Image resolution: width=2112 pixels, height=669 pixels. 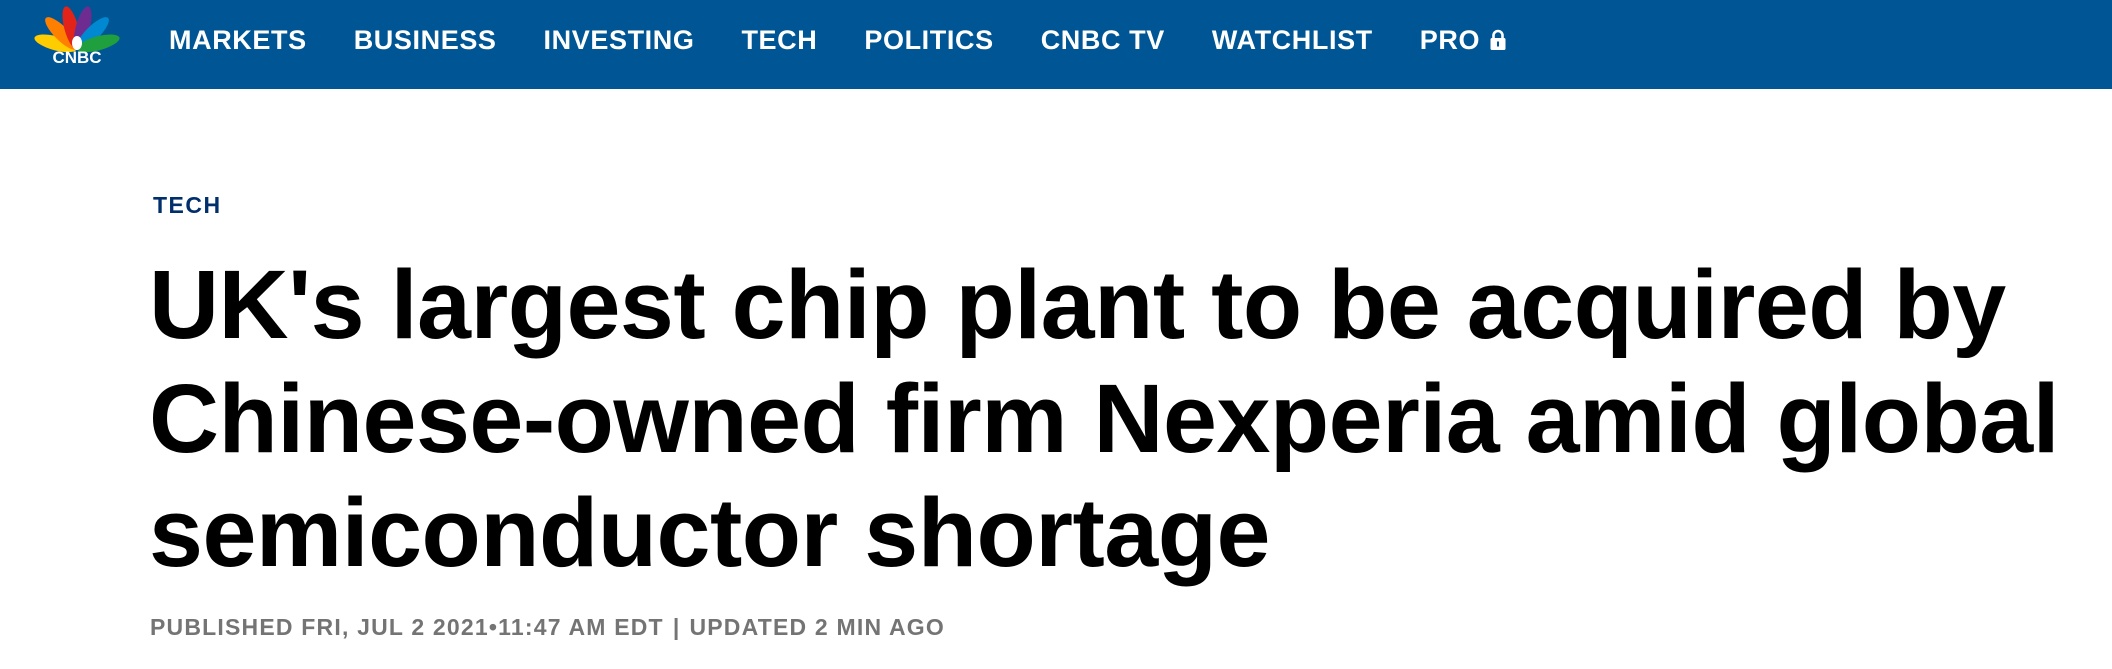 What do you see at coordinates (1498, 40) in the screenshot?
I see `lock-icon` at bounding box center [1498, 40].